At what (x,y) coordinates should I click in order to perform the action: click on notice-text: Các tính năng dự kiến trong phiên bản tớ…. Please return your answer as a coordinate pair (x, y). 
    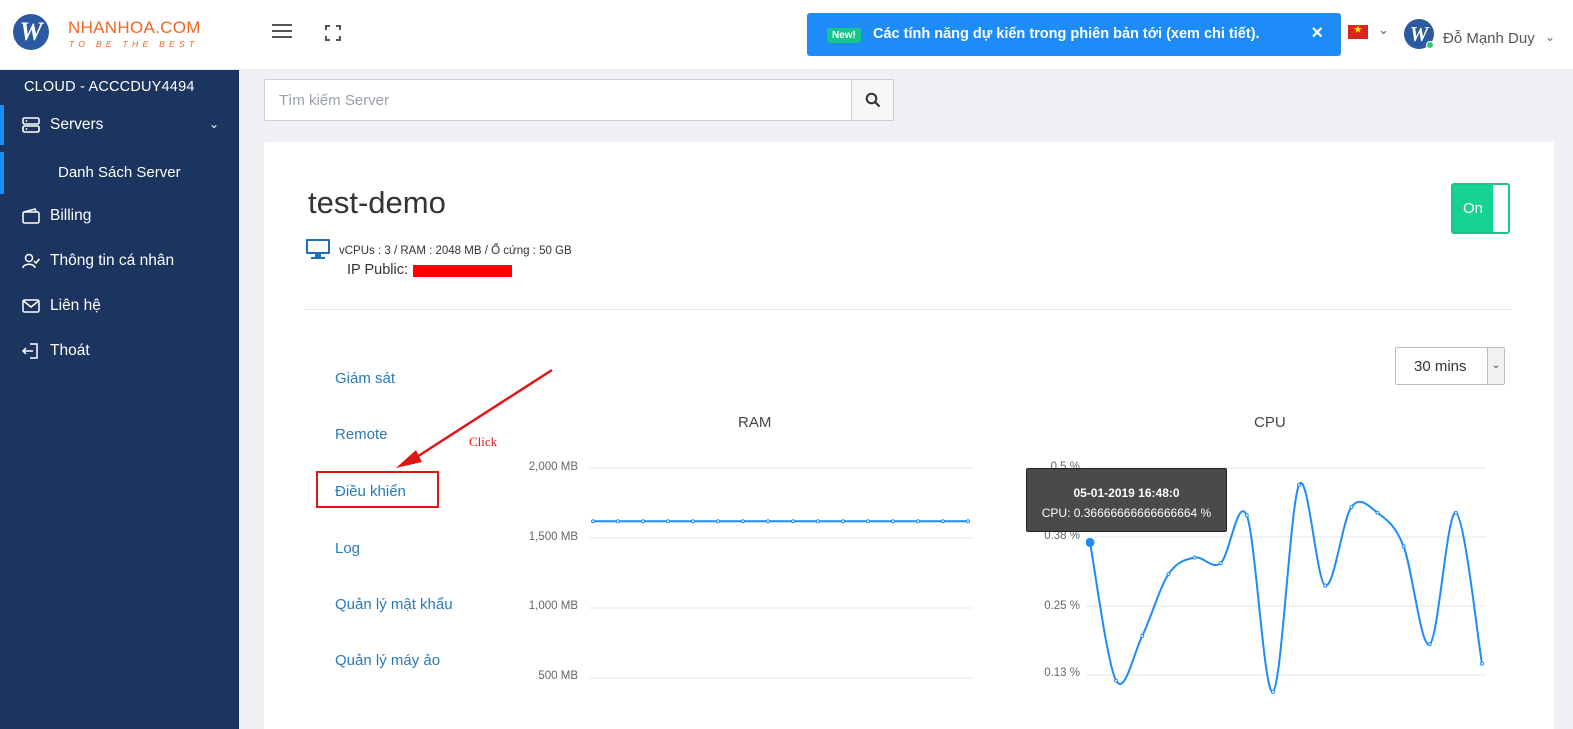
    Looking at the image, I should click on (1066, 34).